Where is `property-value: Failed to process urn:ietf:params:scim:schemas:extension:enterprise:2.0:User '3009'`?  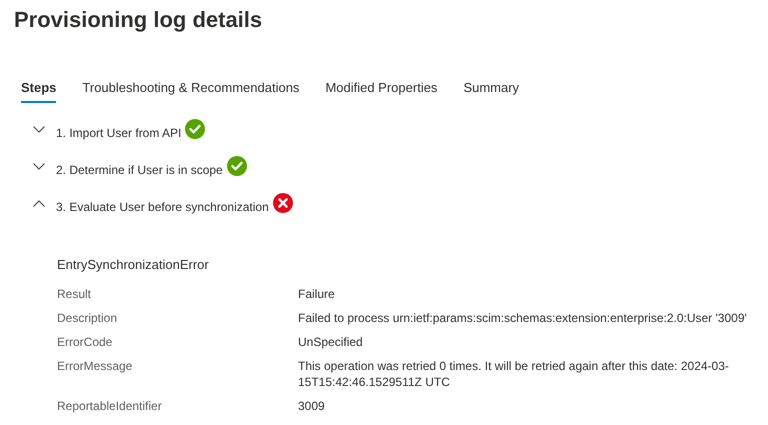 property-value: Failed to process urn:ietf:params:scim:schemas:extension:enterprise:2.0:User '3009' is located at coordinates (523, 318).